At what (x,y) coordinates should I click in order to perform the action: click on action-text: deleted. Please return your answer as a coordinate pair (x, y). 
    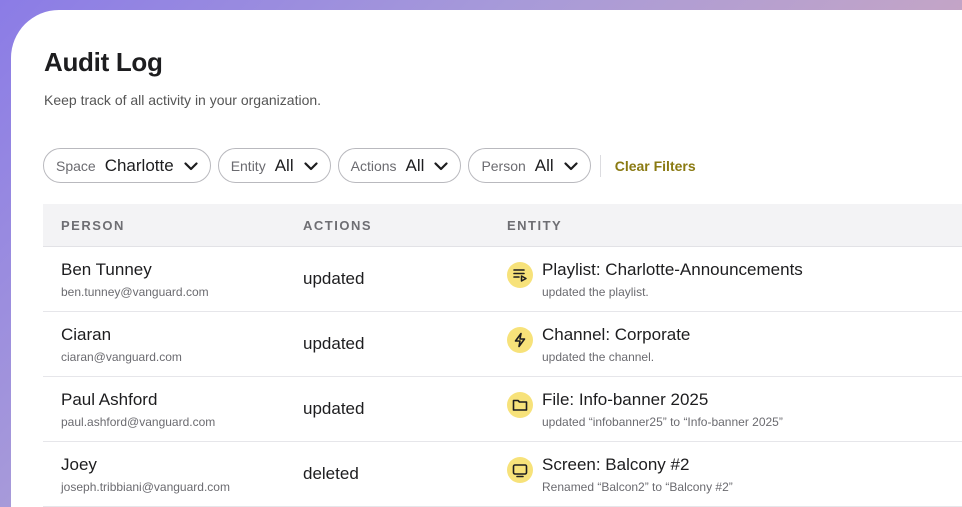
    Looking at the image, I should click on (331, 473).